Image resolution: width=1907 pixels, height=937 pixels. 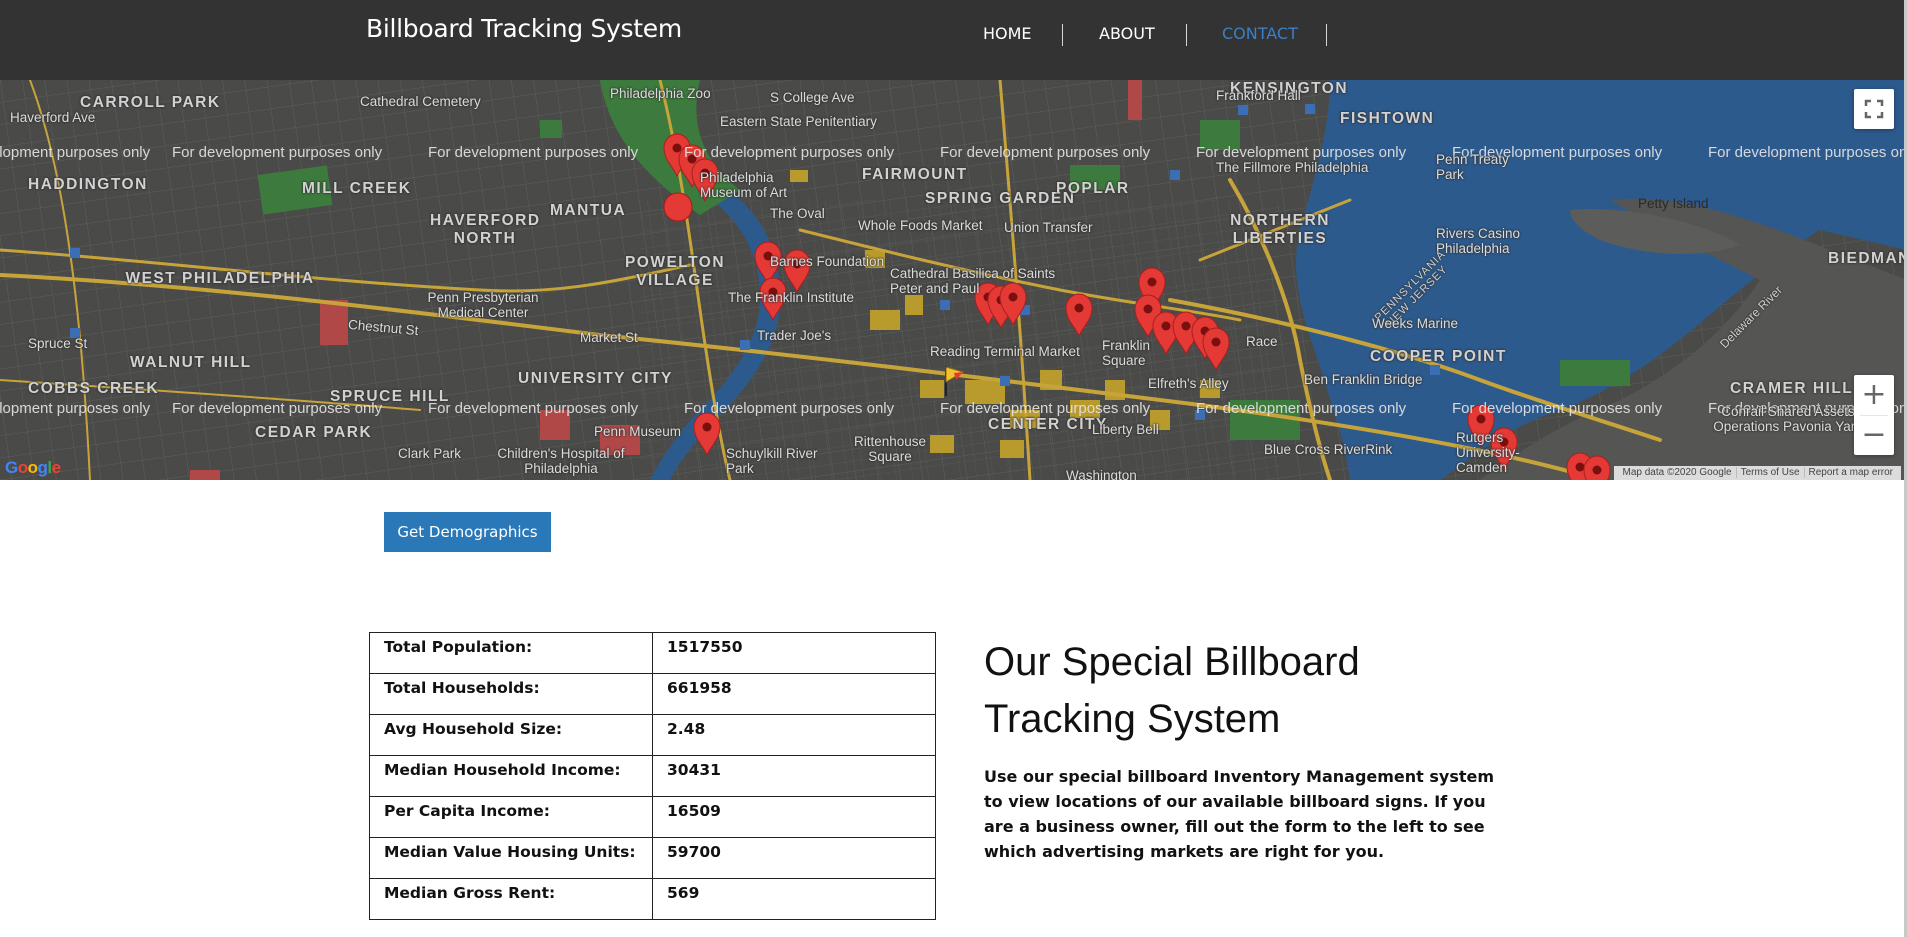 I want to click on map-place-label: MILL CREEK, so click(x=357, y=188).